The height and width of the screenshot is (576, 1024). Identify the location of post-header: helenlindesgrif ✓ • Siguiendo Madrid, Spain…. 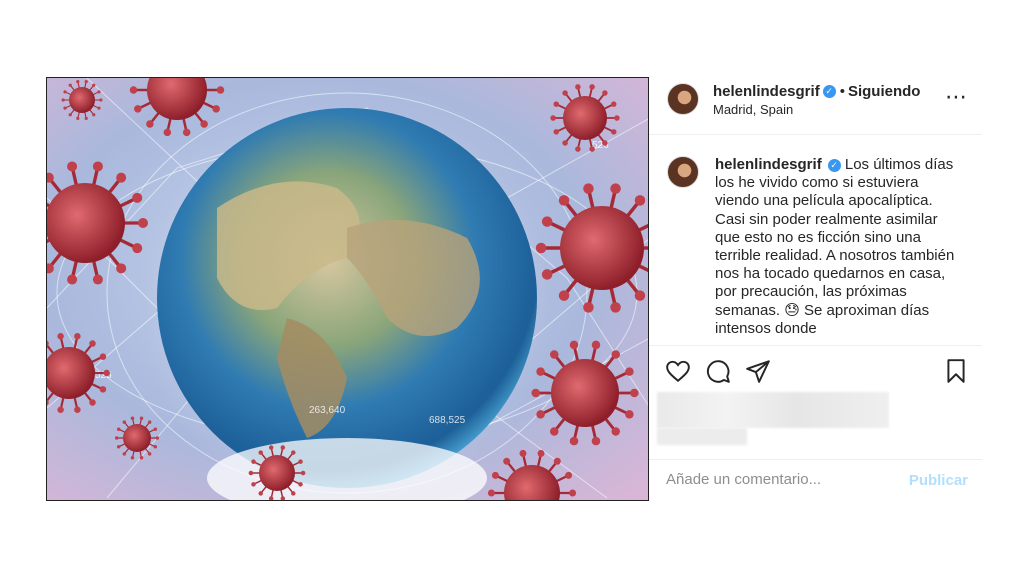
(815, 106).